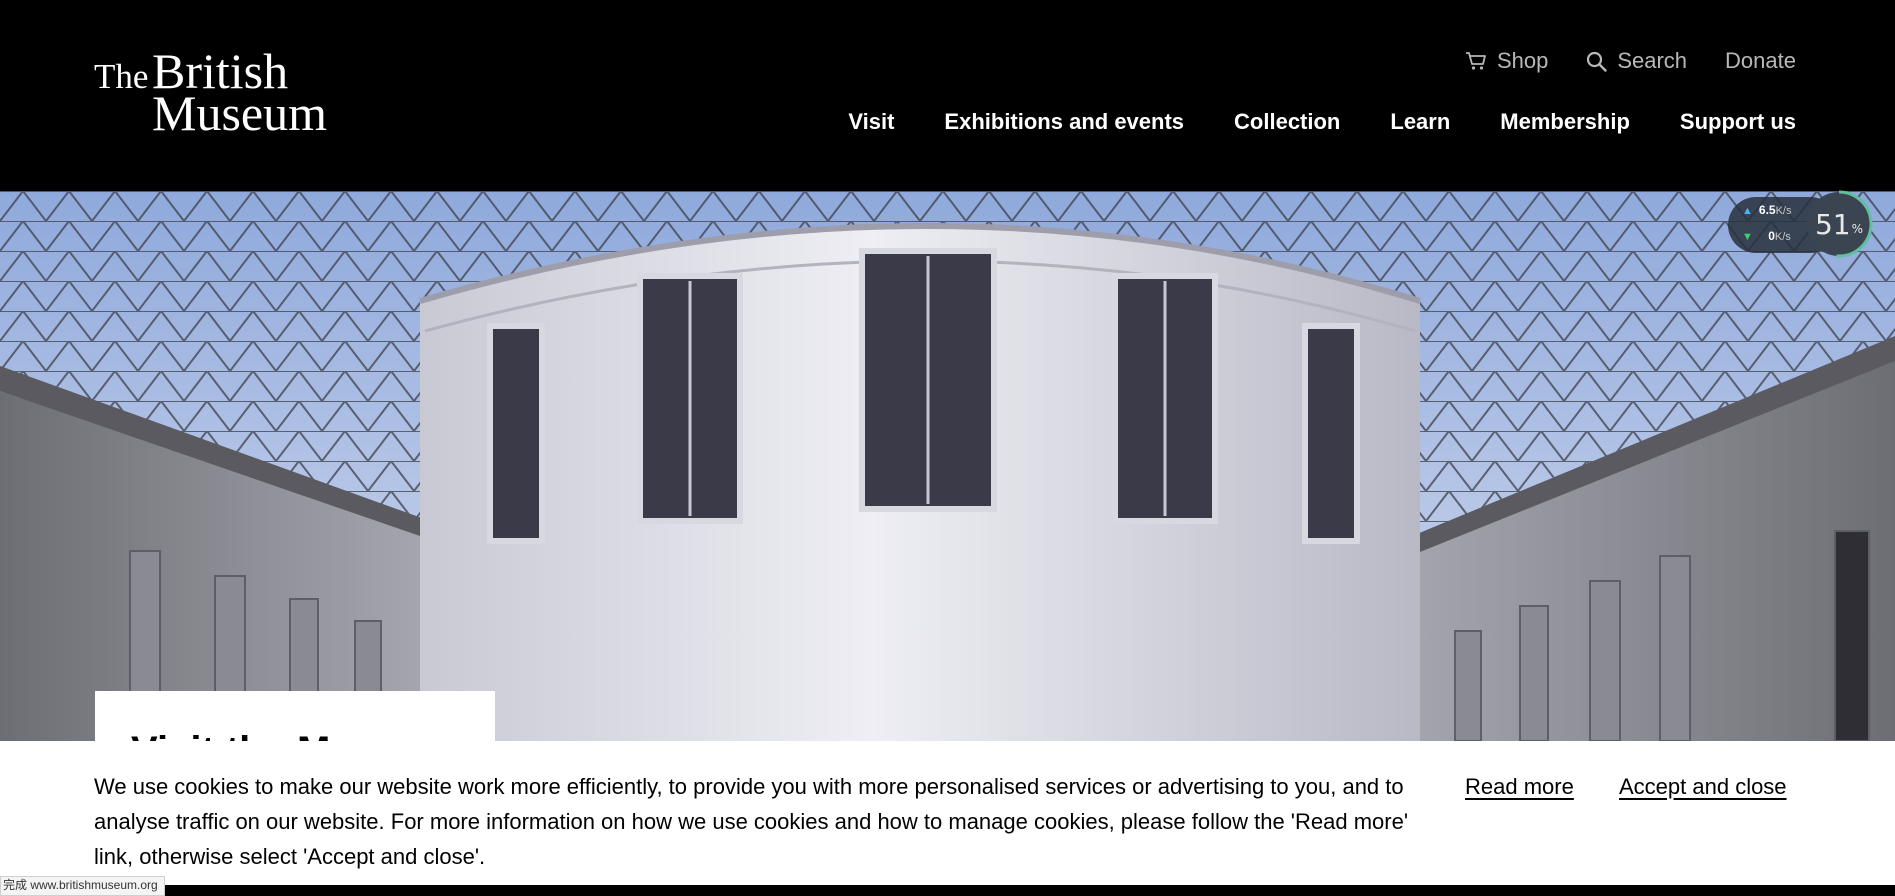  Describe the element at coordinates (1832, 224) in the screenshot. I see `usage-percent-value: 51` at that location.